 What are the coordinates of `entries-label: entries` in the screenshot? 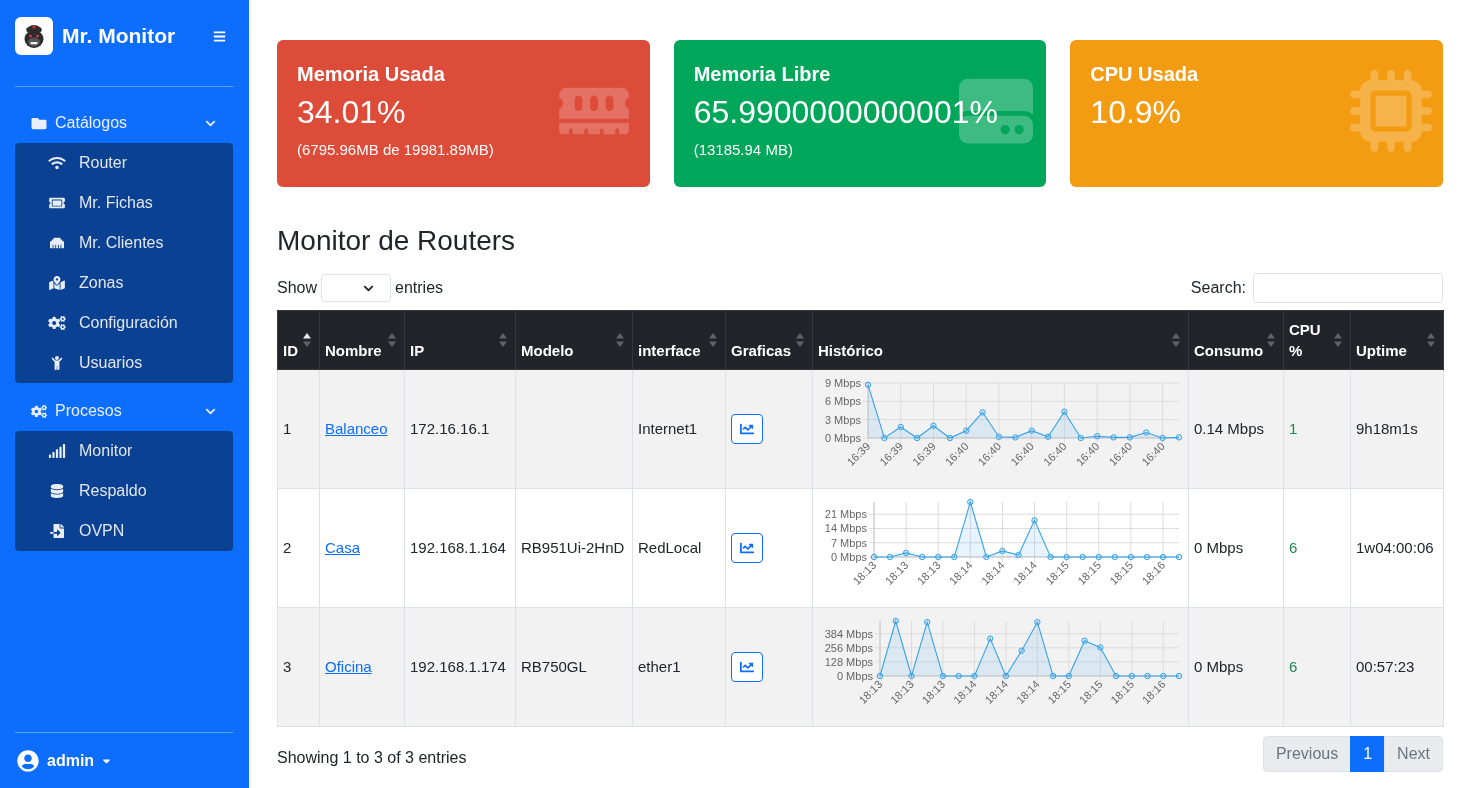 It's located at (419, 288).